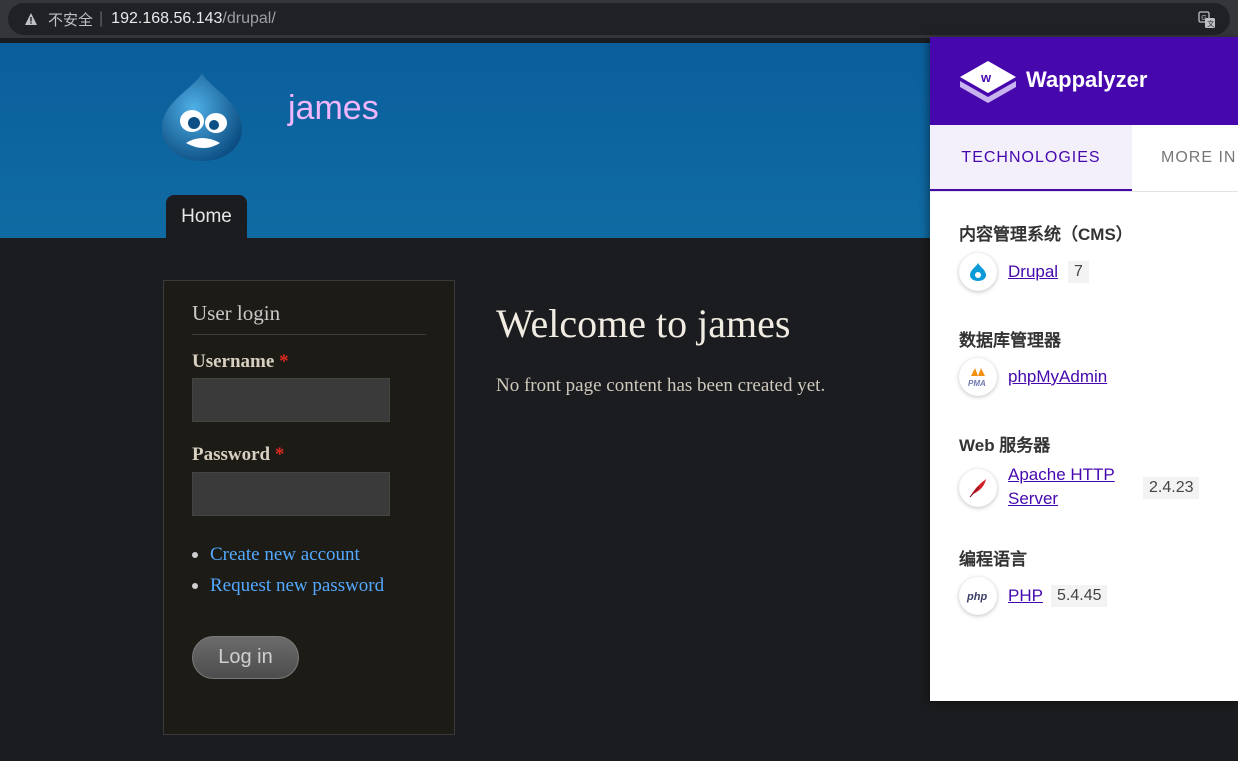  I want to click on tech-name-line: Server, so click(1033, 498).